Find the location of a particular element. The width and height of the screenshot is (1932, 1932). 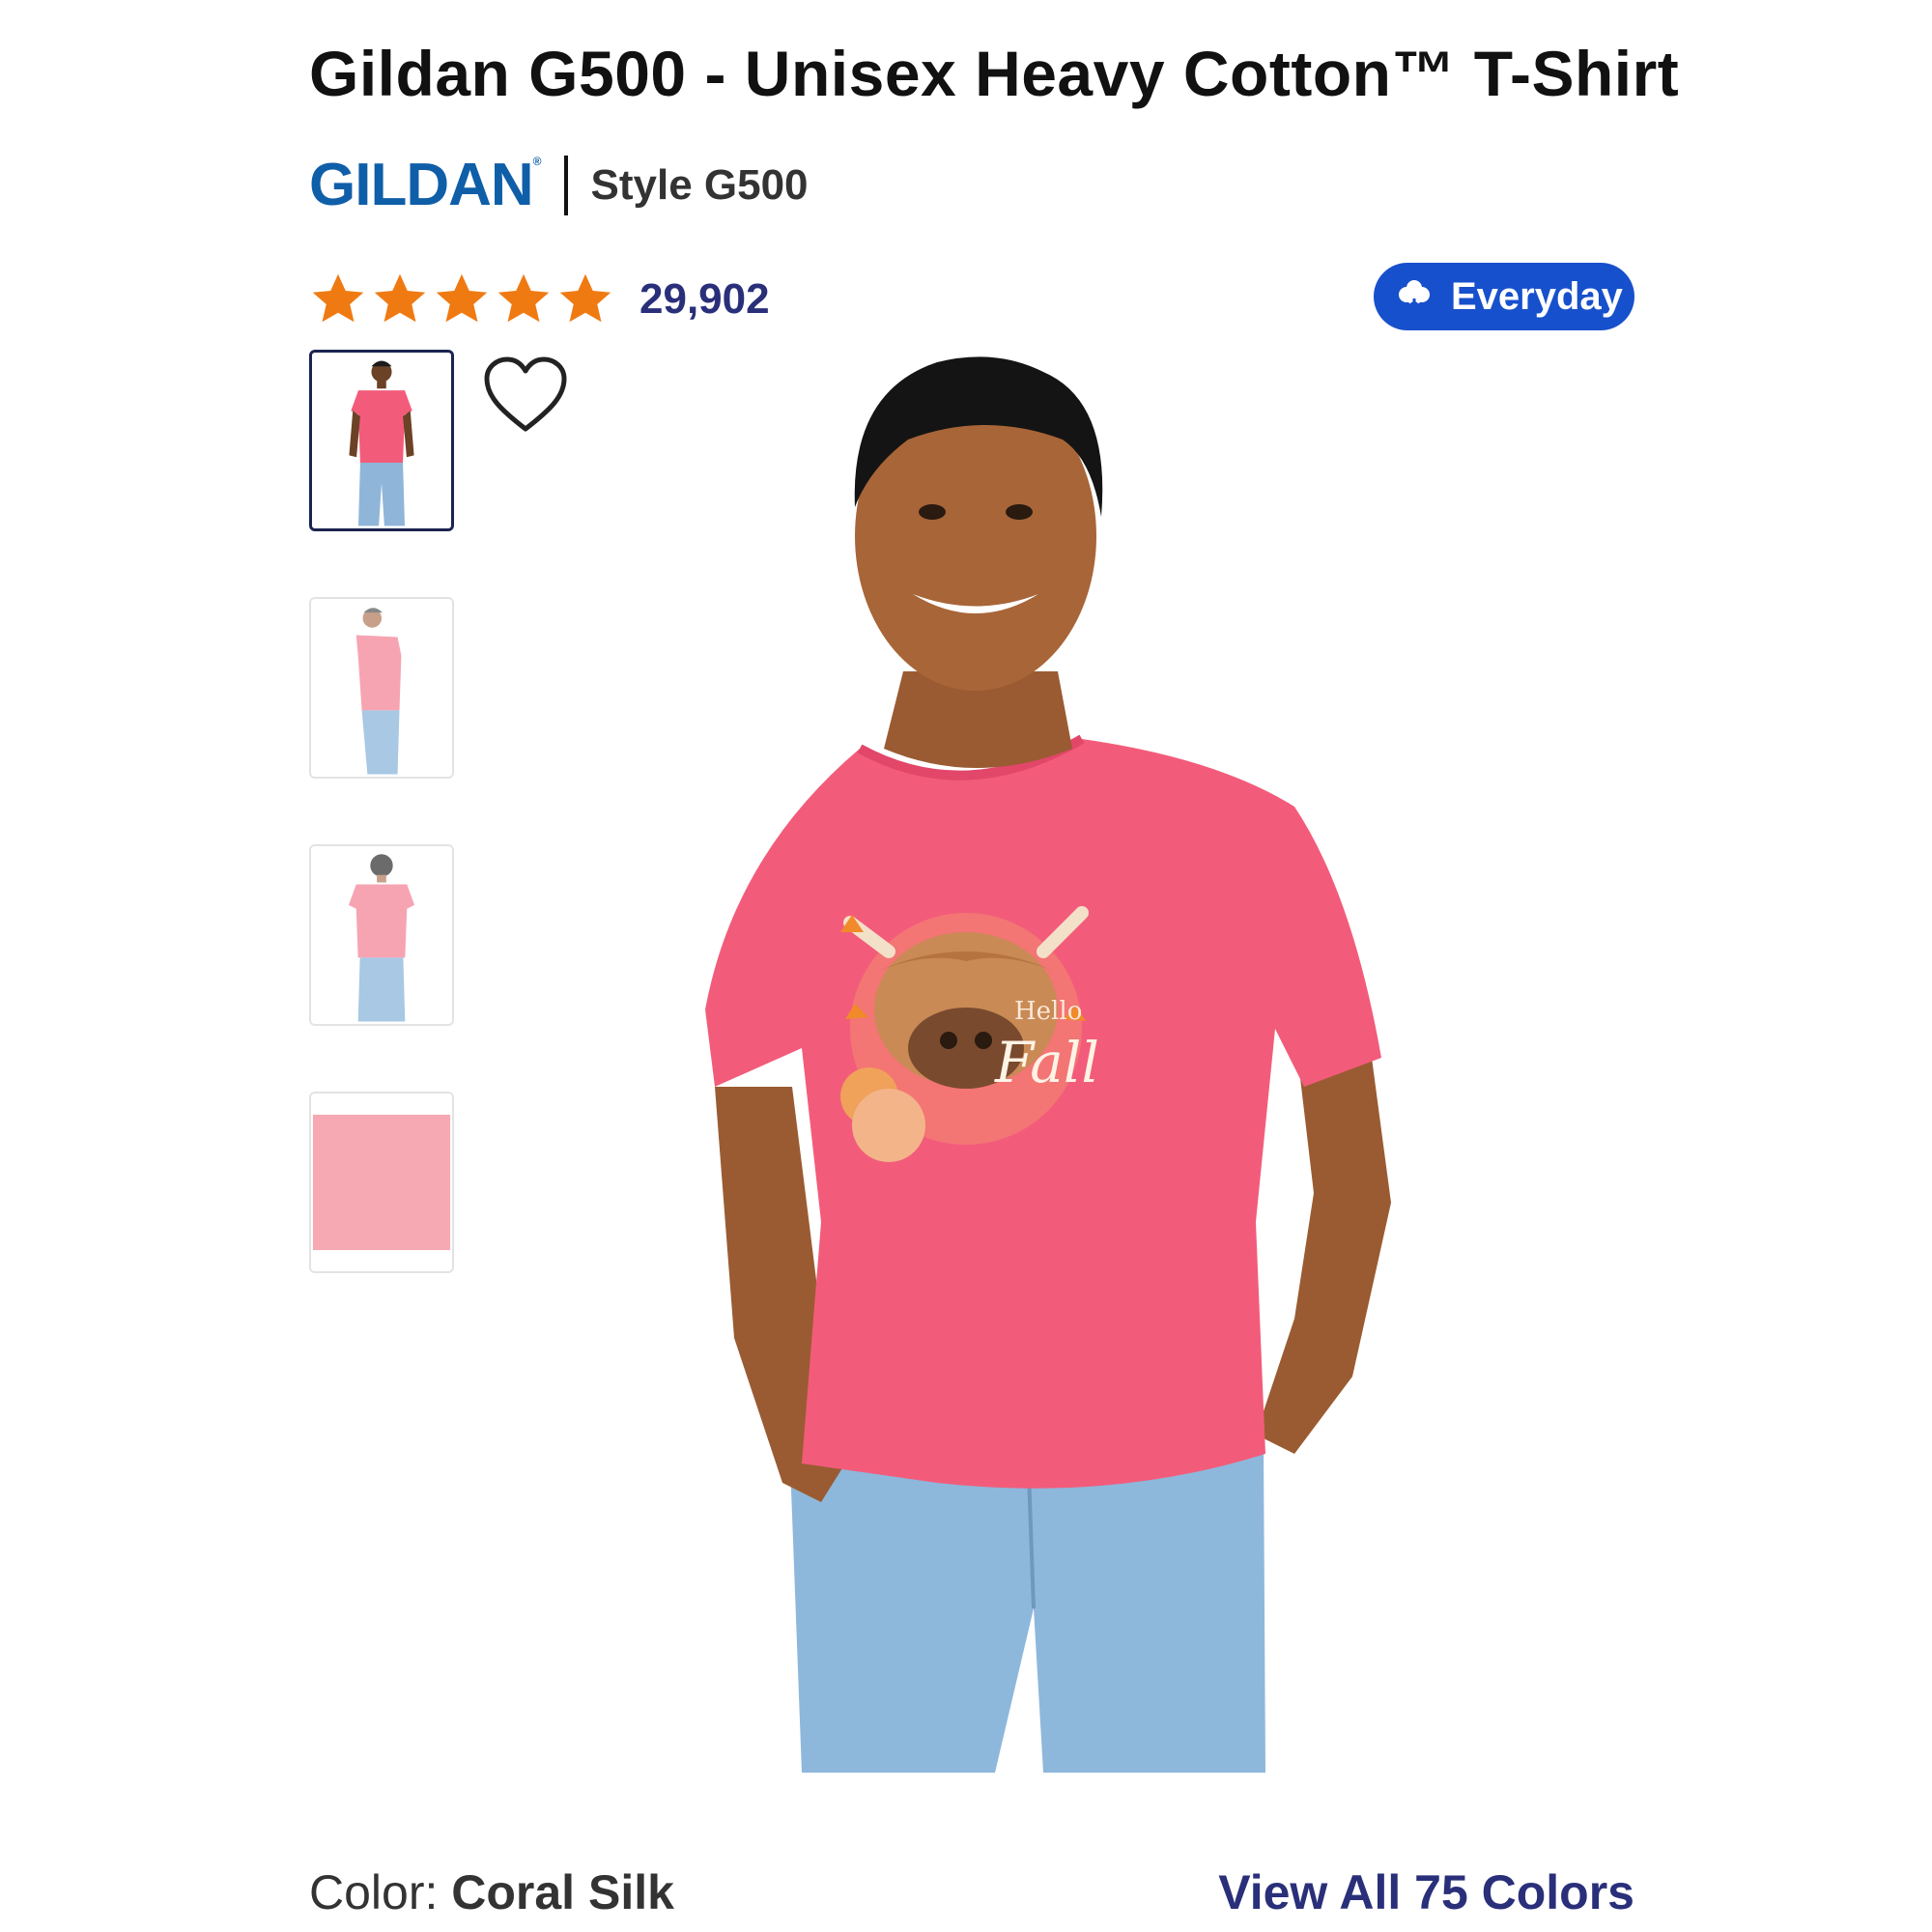

star-rating is located at coordinates (461, 299).